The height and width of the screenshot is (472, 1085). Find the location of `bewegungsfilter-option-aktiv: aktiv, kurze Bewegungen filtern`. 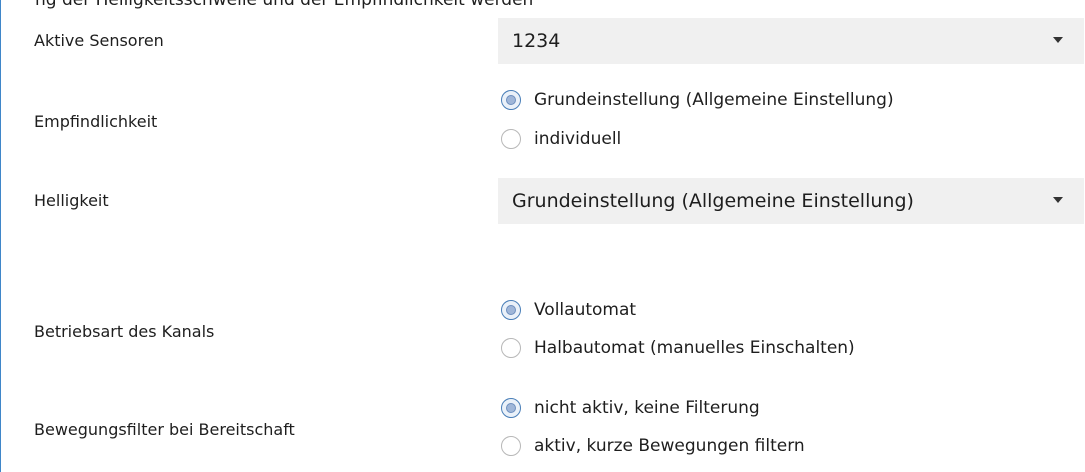

bewegungsfilter-option-aktiv: aktiv, kurze Bewegungen filtern is located at coordinates (653, 446).